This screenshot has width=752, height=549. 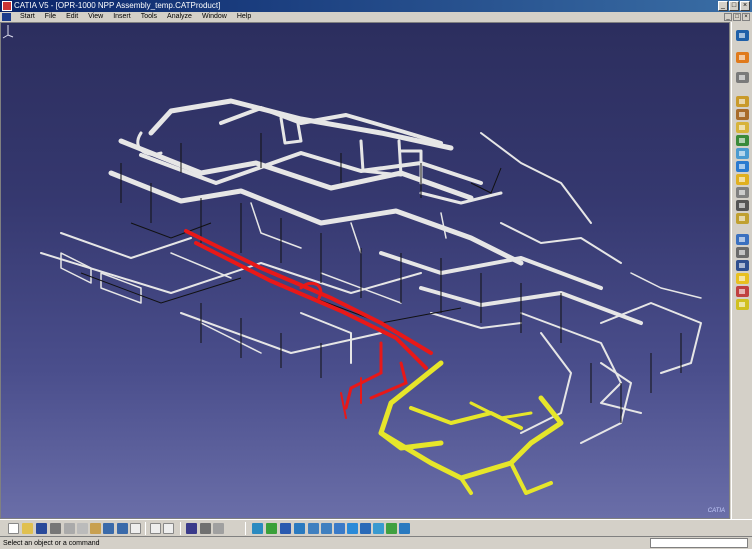 I want to click on yellow-highlighted-pipes, so click(x=471, y=427).